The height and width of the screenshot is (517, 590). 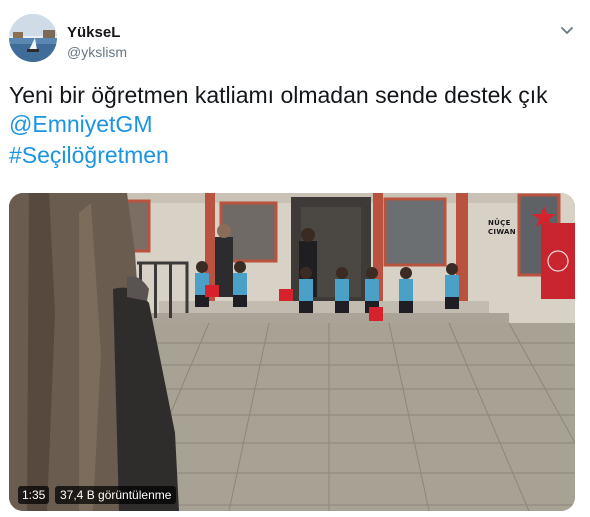 What do you see at coordinates (33, 38) in the screenshot?
I see `avatar` at bounding box center [33, 38].